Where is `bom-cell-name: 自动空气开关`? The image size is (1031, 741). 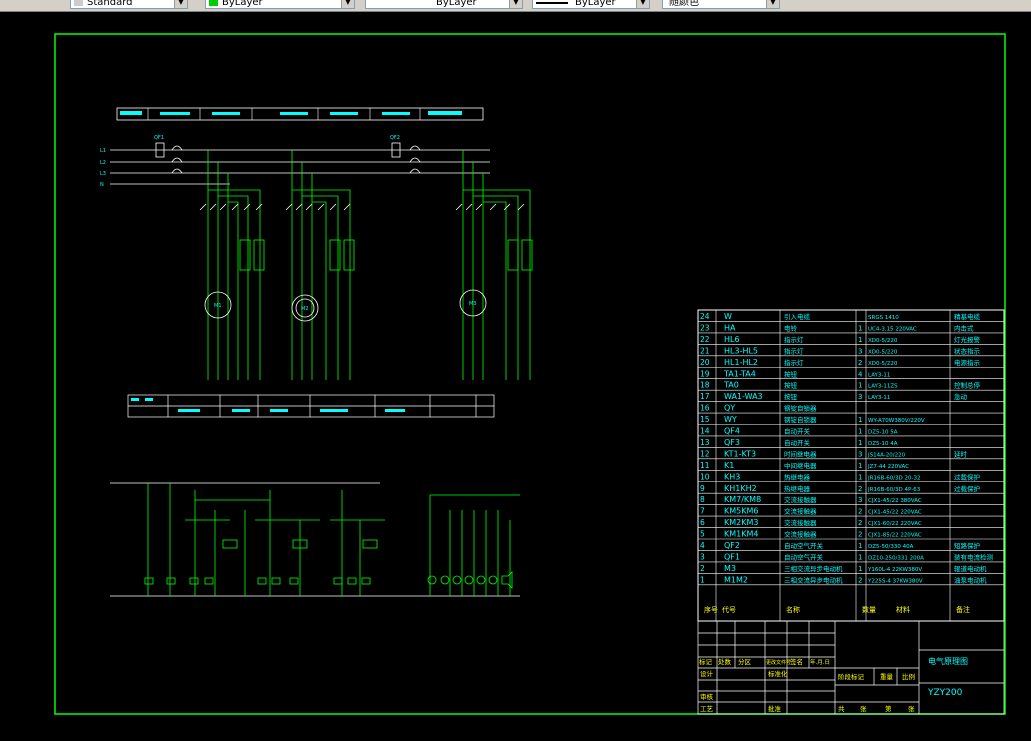
bom-cell-name: 自动空气开关 is located at coordinates (804, 556).